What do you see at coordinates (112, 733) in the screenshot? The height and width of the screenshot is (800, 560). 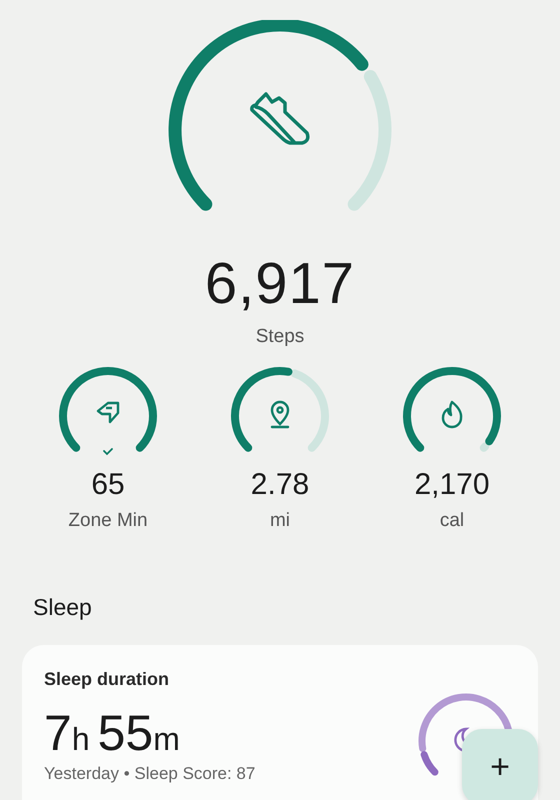 I see `sleep-duration-value: 7h 55m` at bounding box center [112, 733].